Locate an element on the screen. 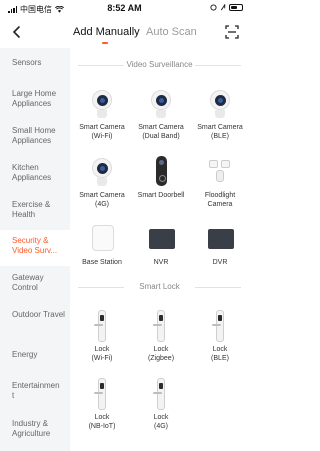 This screenshot has width=320, height=451. scan-icon is located at coordinates (232, 32).